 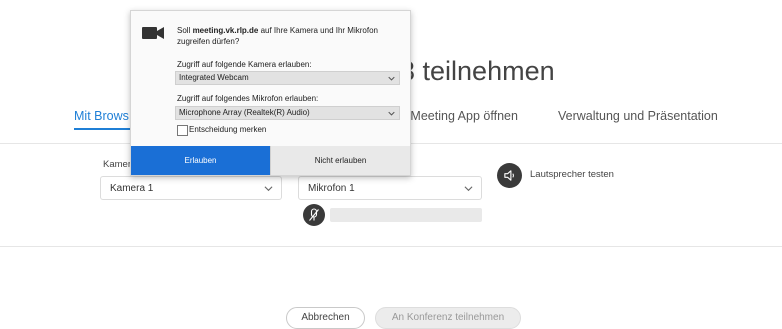 What do you see at coordinates (132, 188) in the screenshot?
I see `camera-select-value: Kamera 1` at bounding box center [132, 188].